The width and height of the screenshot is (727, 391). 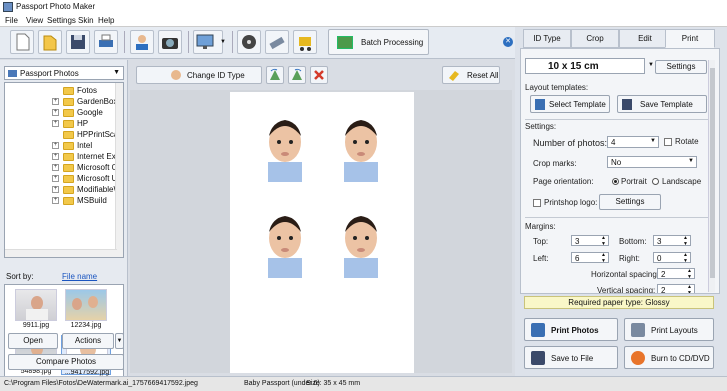 I want to click on rotate-right-button, so click(x=297, y=75).